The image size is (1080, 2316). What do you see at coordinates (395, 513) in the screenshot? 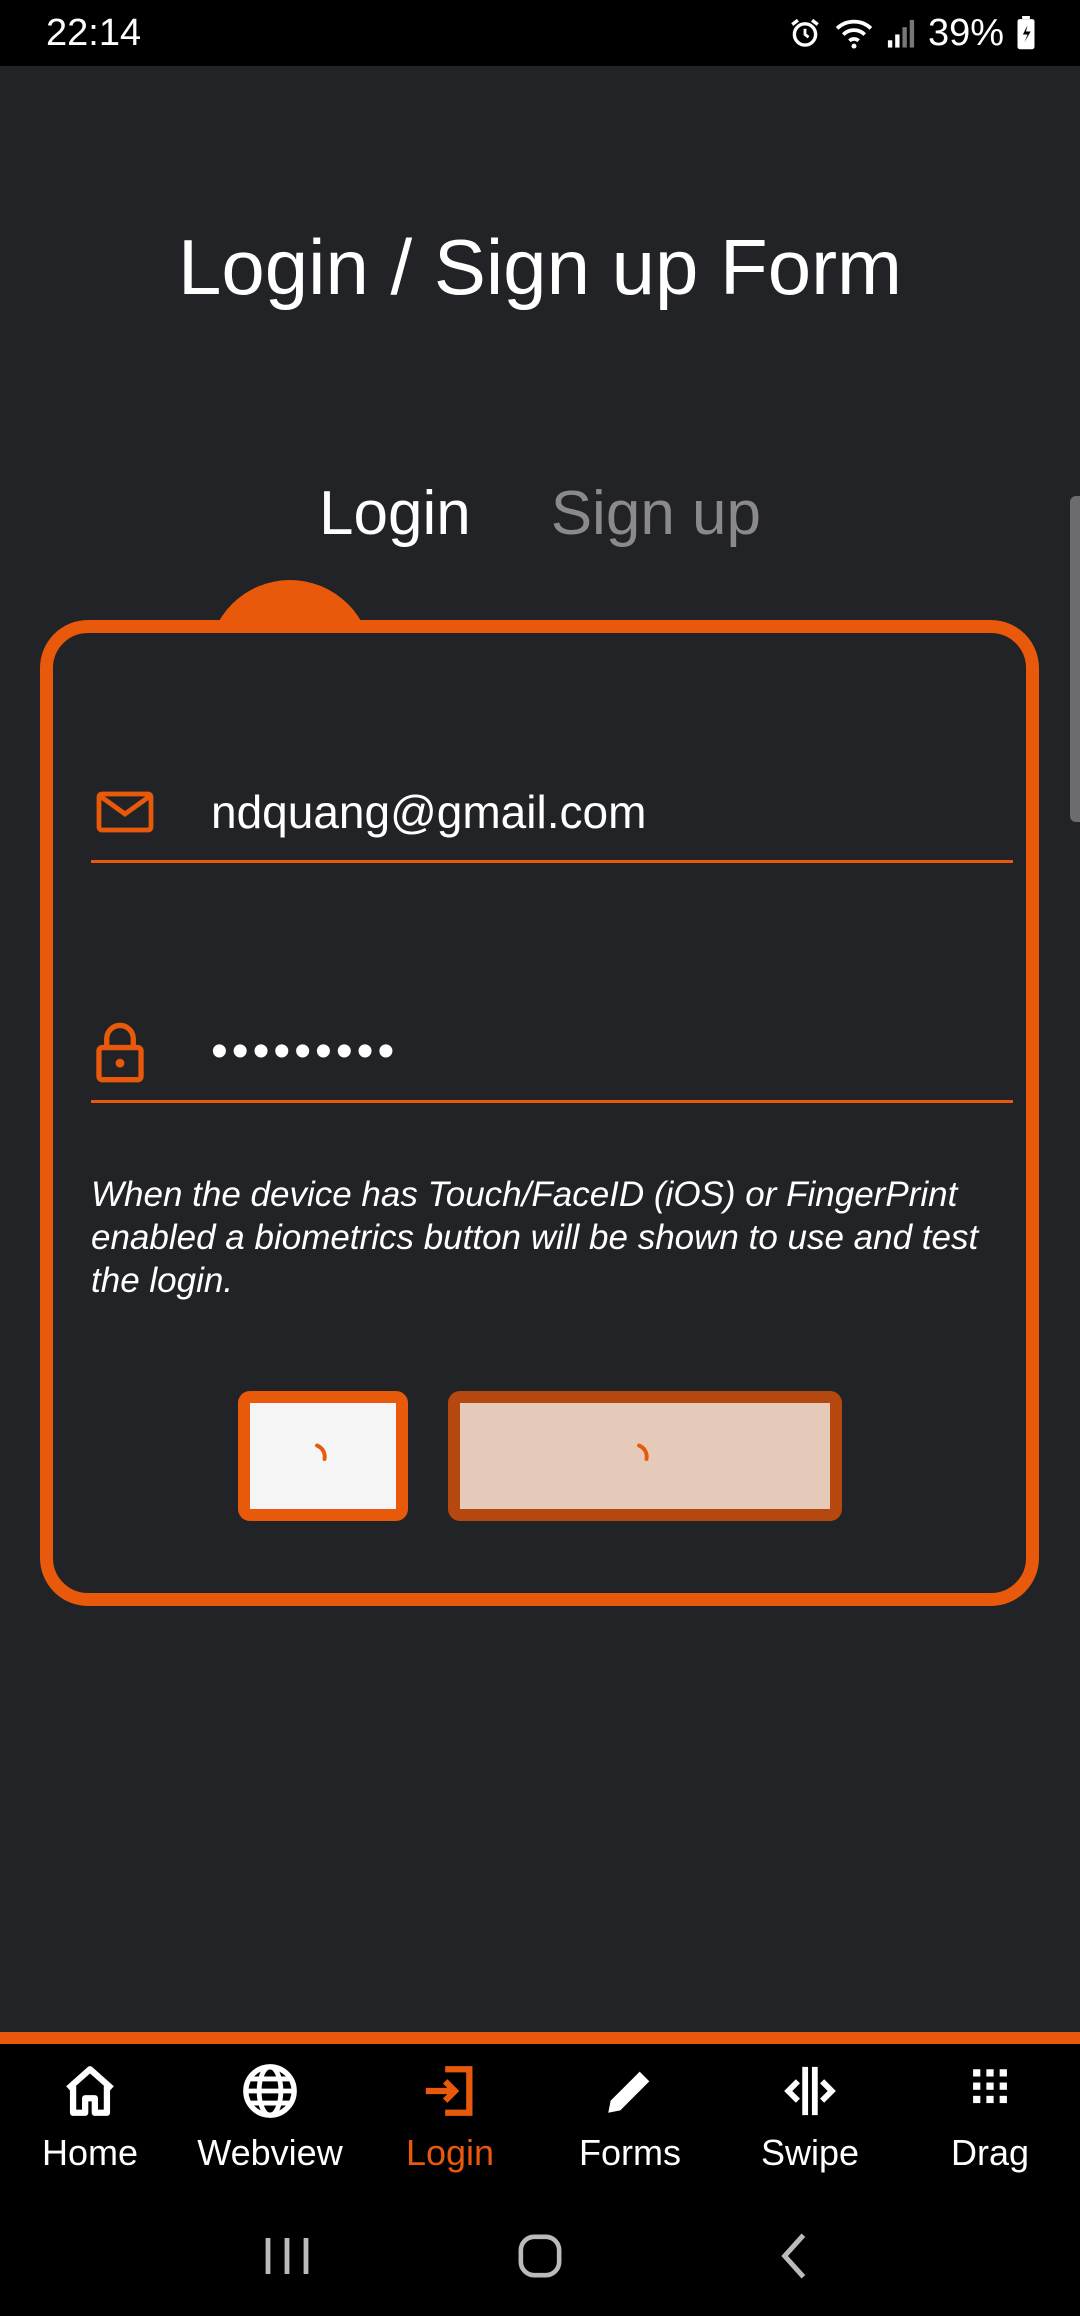
I see `tab-login: Login` at bounding box center [395, 513].